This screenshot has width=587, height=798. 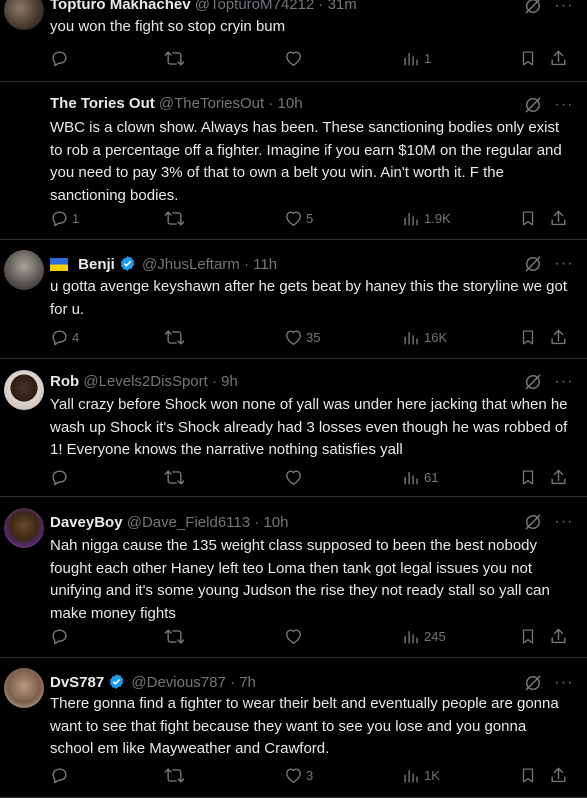 I want to click on views-button: 61, so click(x=420, y=477).